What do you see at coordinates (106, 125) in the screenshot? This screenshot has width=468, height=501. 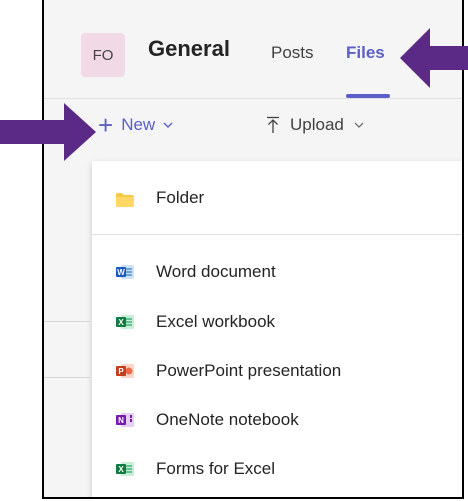 I see `plus-icon: +` at bounding box center [106, 125].